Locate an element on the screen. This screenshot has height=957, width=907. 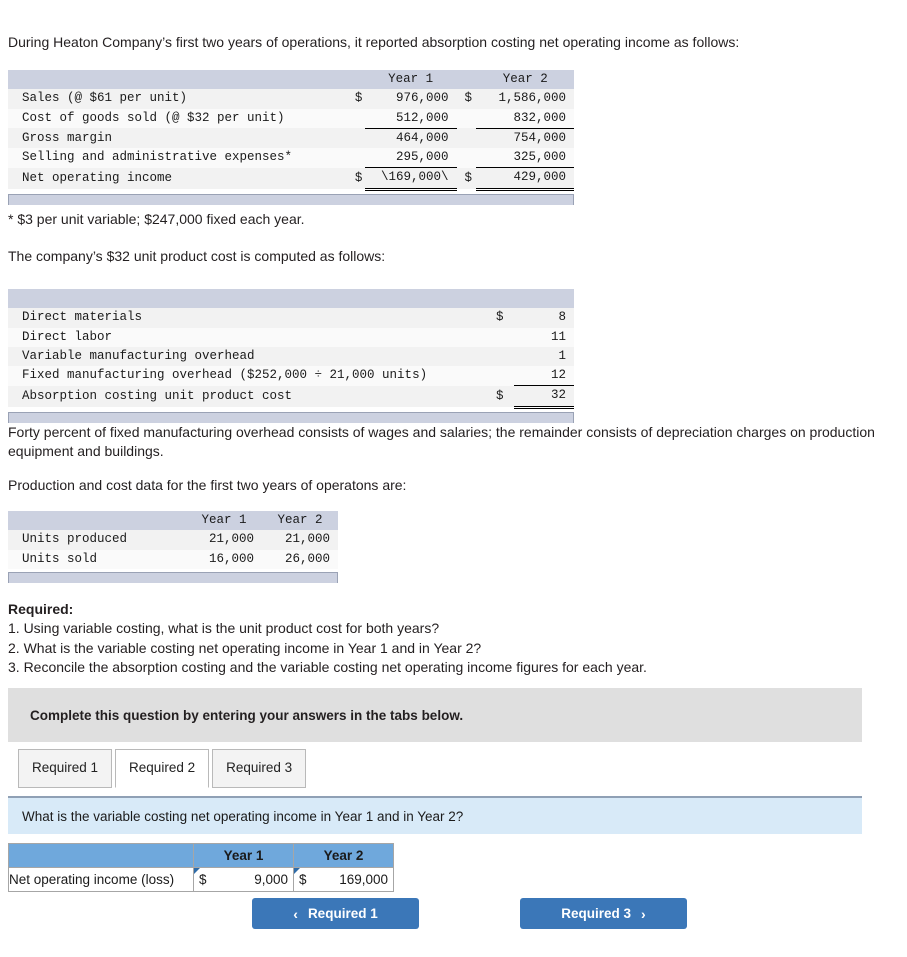
income-row-y1-value: 295,000 is located at coordinates (410, 158).